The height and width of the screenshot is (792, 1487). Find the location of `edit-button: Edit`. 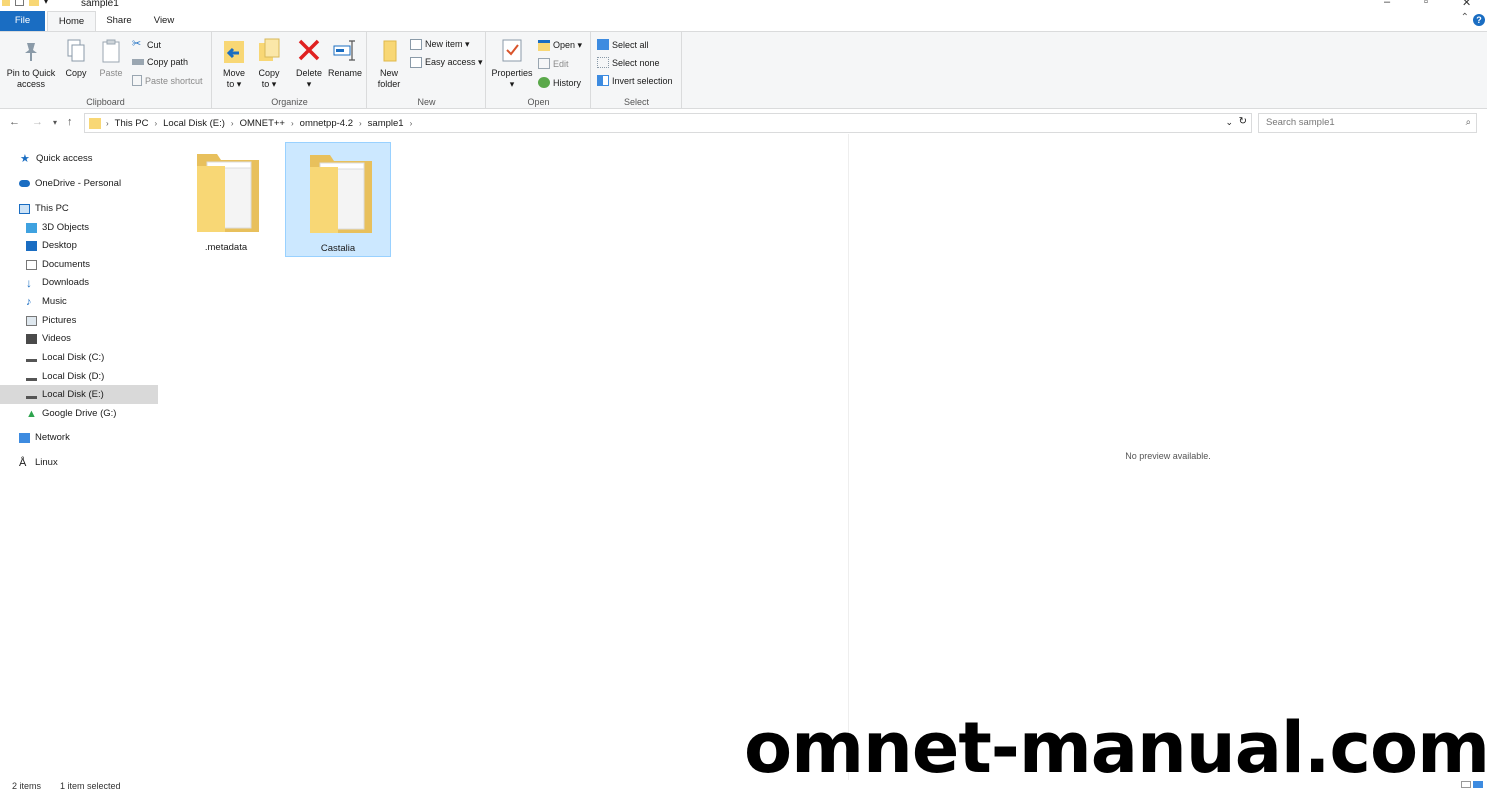

edit-button: Edit is located at coordinates (553, 63).